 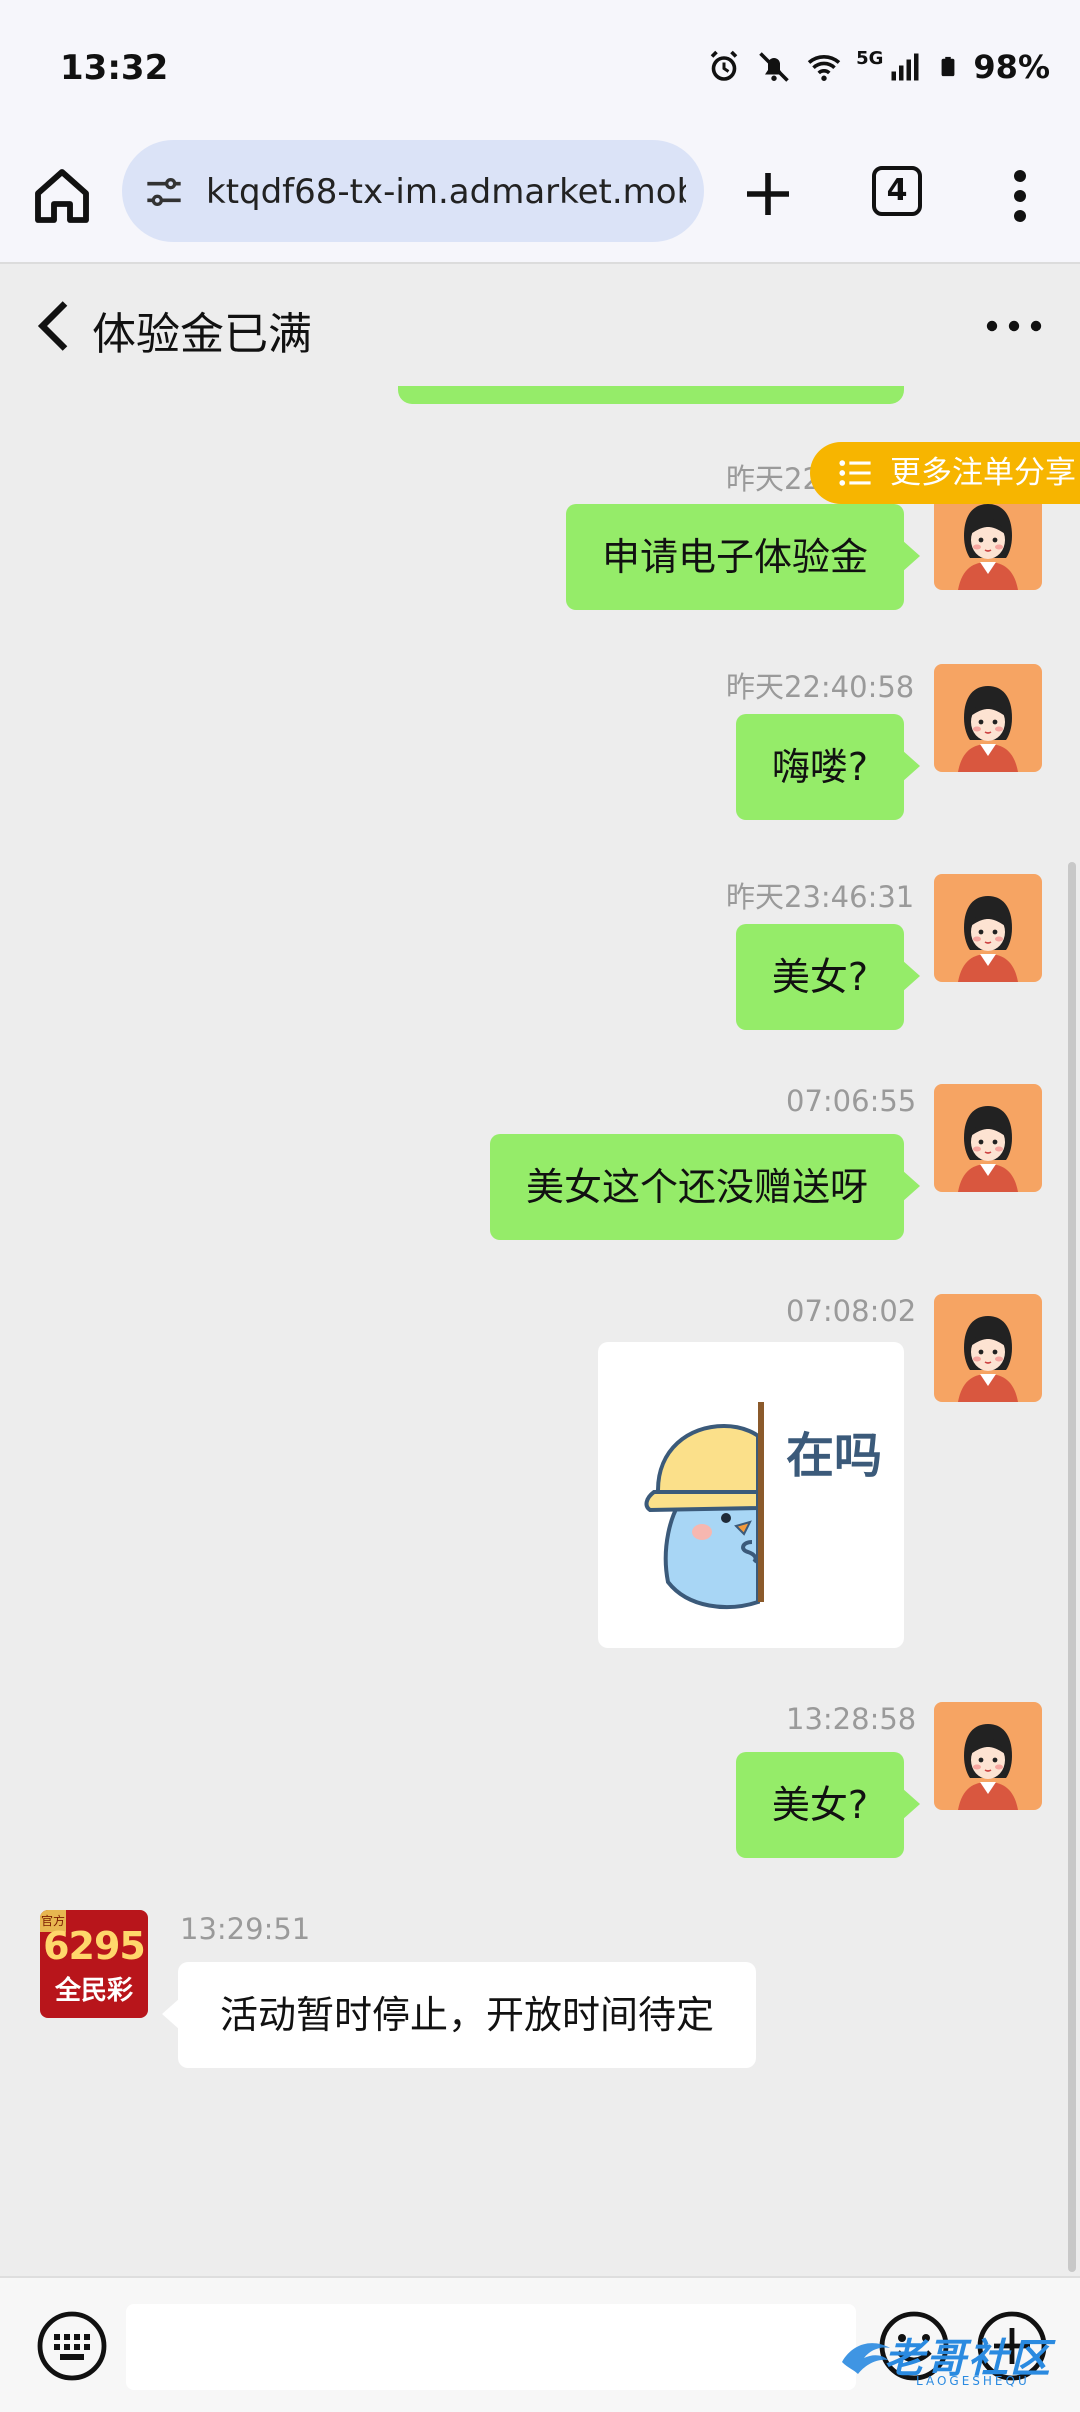 I want to click on message-bubble: 申请电子体验金, so click(x=743, y=557).